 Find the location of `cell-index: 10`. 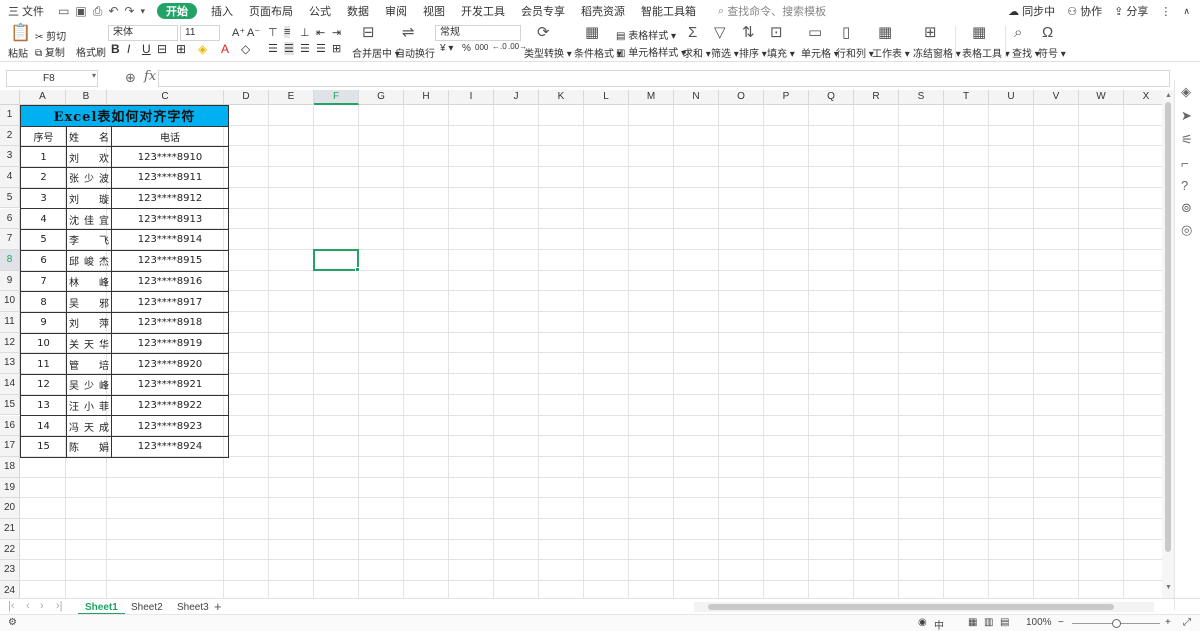

cell-index: 10 is located at coordinates (43, 343).